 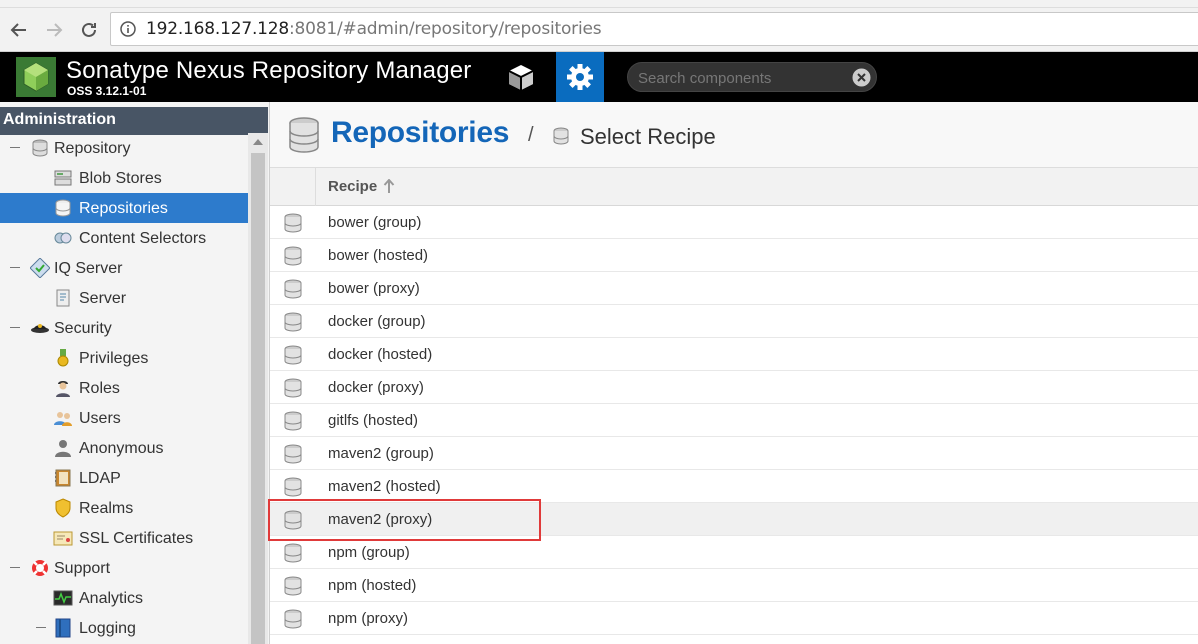 I want to click on sidebar-item-repositories: Repositories, so click(x=124, y=208).